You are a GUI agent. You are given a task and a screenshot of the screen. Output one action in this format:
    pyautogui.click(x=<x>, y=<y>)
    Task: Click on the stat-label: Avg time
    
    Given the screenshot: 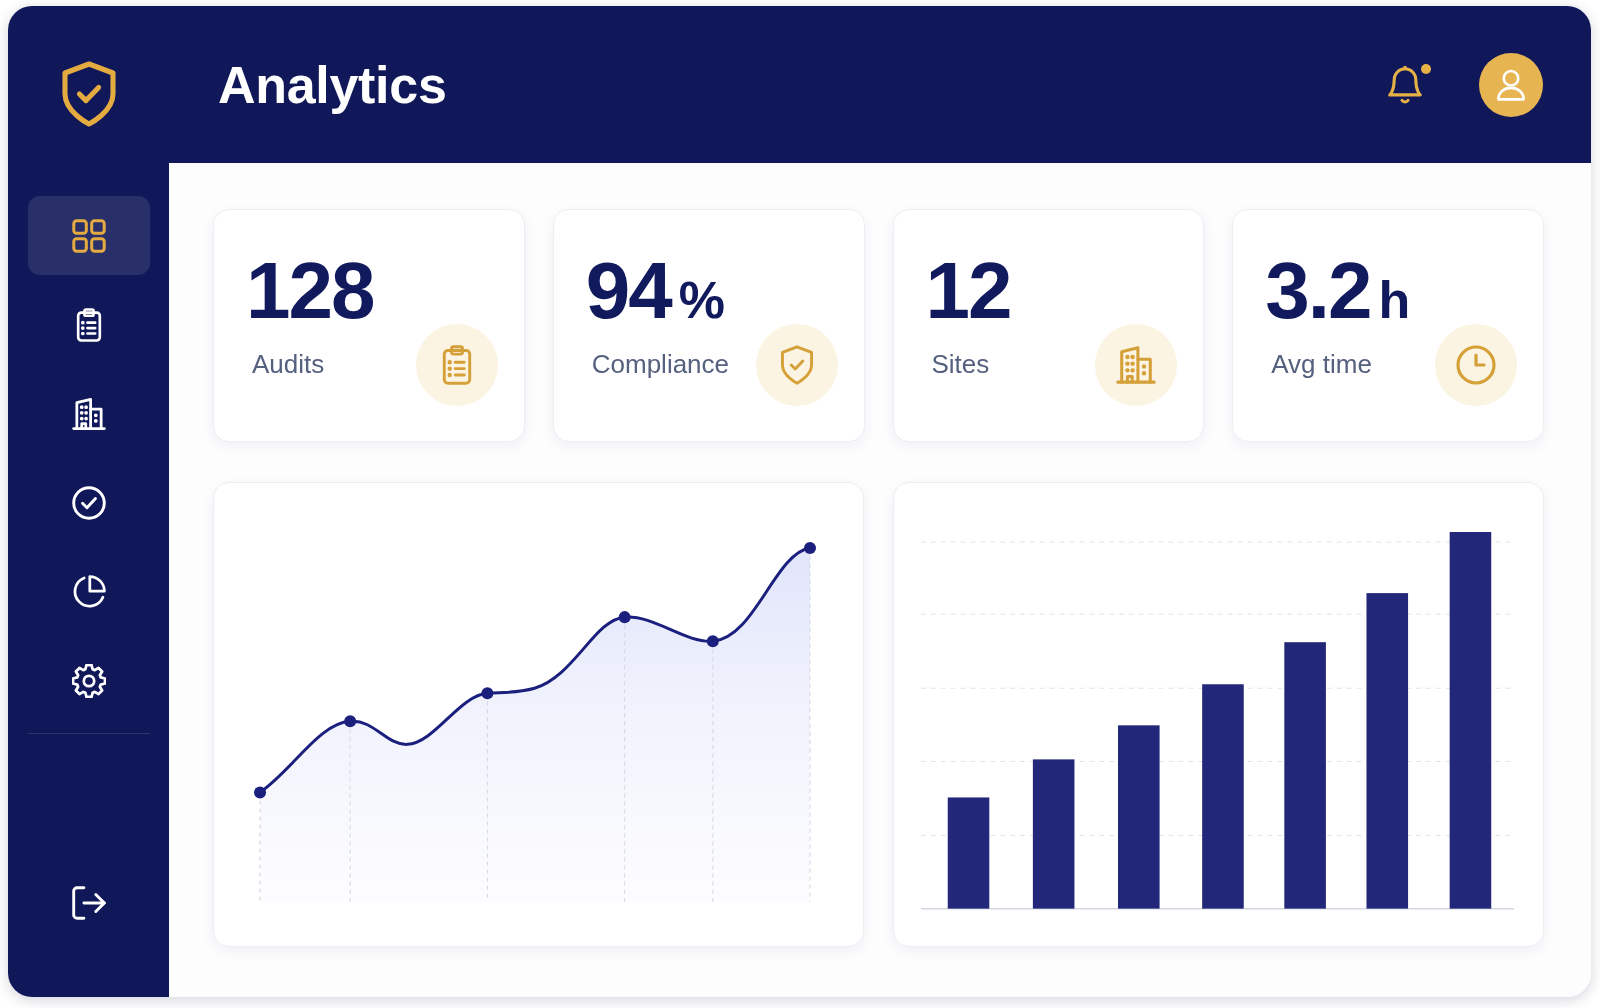 What is the action you would take?
    pyautogui.click(x=1321, y=365)
    